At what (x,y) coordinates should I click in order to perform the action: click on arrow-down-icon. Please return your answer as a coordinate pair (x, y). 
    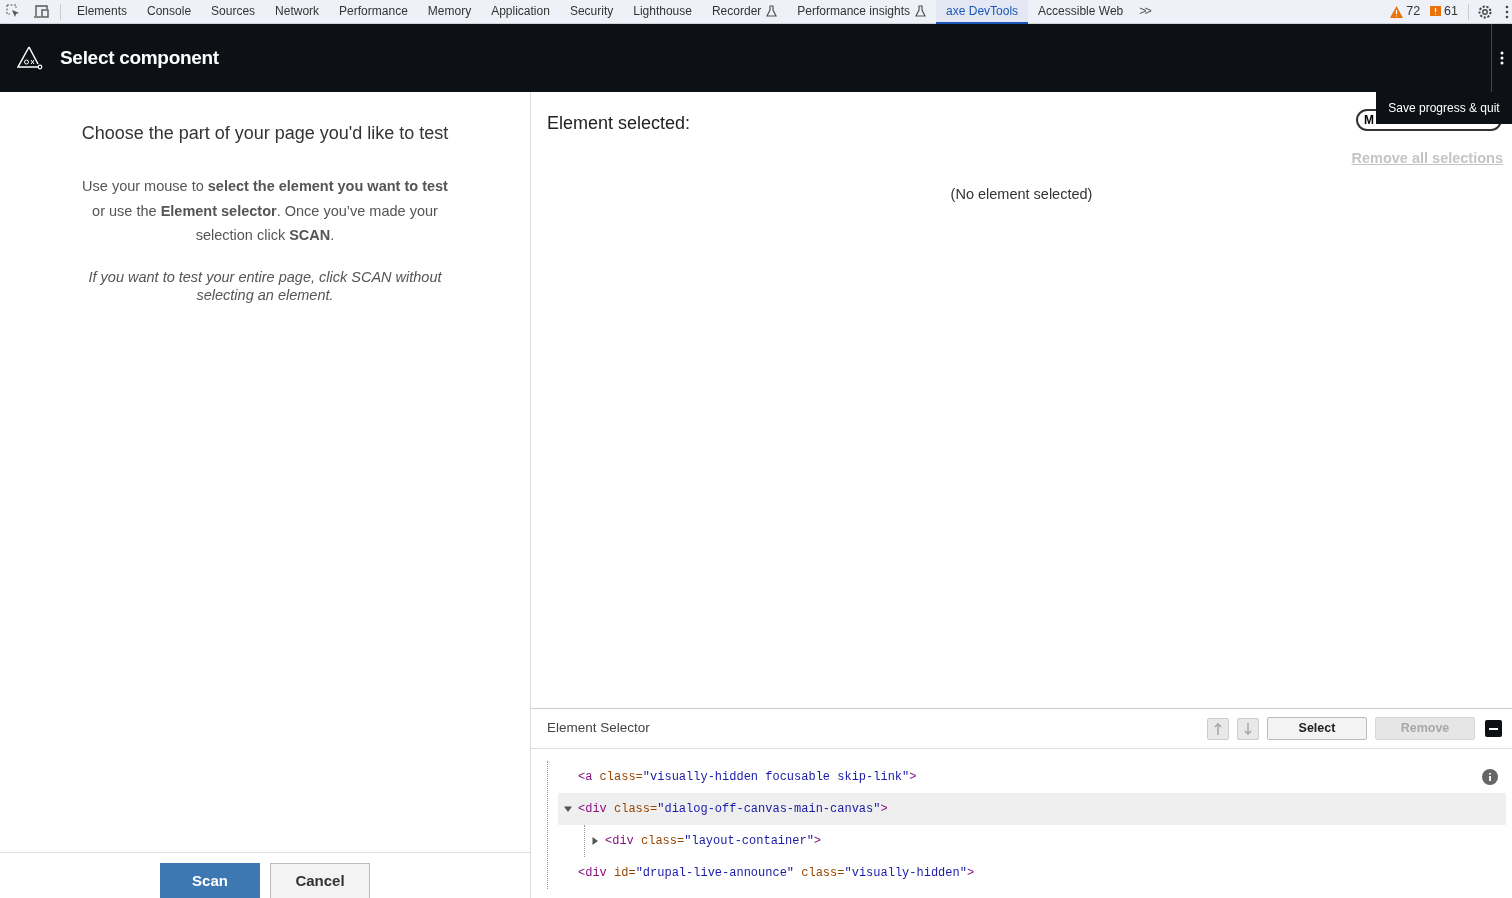
    Looking at the image, I should click on (1248, 728).